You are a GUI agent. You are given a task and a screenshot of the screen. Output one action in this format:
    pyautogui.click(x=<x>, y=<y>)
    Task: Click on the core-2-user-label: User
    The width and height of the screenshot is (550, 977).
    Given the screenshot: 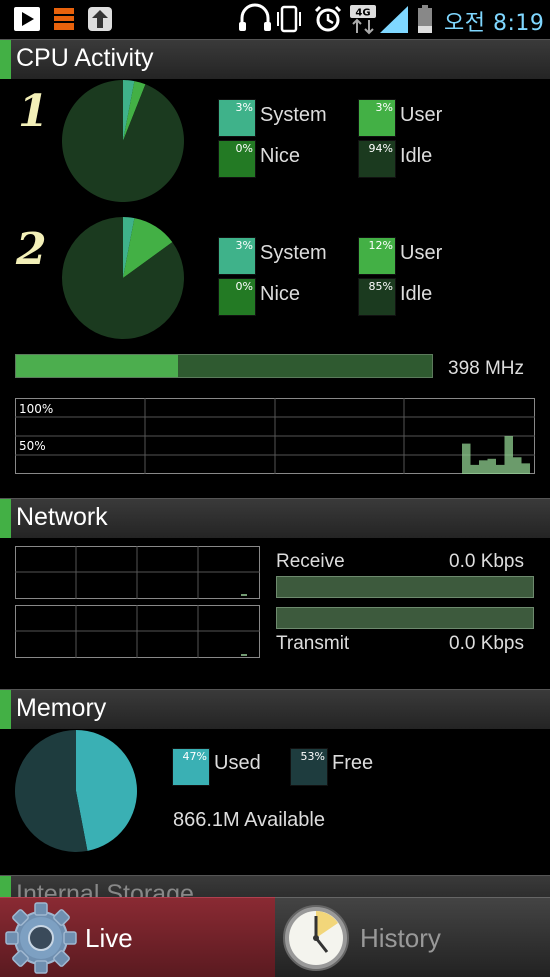 What is the action you would take?
    pyautogui.click(x=421, y=253)
    